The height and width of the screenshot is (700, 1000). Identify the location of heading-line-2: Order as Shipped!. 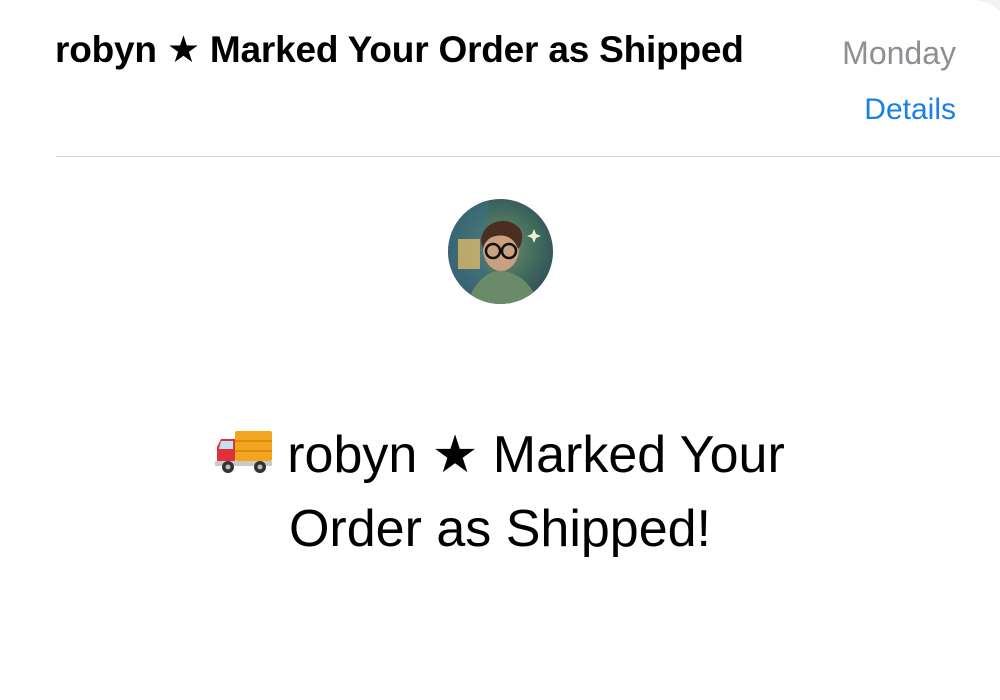
(500, 529).